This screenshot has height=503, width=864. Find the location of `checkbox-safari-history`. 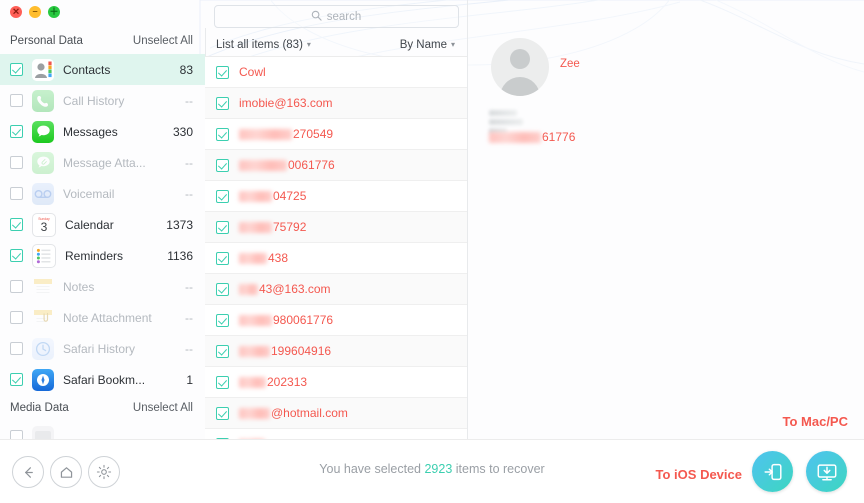

checkbox-safari-history is located at coordinates (16, 348).